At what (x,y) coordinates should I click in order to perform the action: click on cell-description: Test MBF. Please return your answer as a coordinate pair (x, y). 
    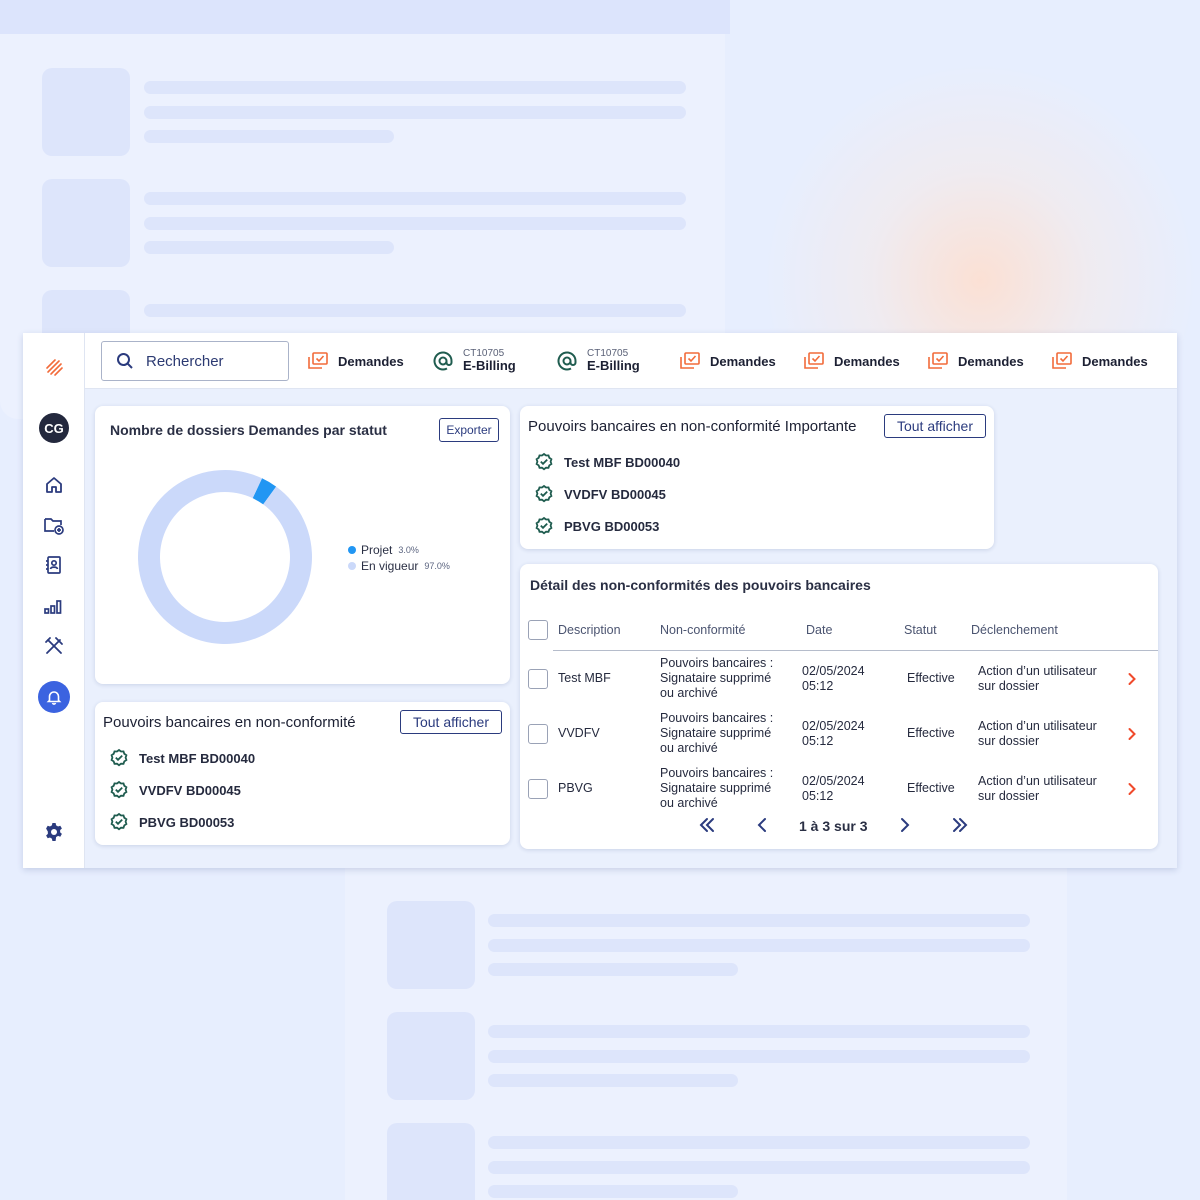
    Looking at the image, I should click on (584, 678).